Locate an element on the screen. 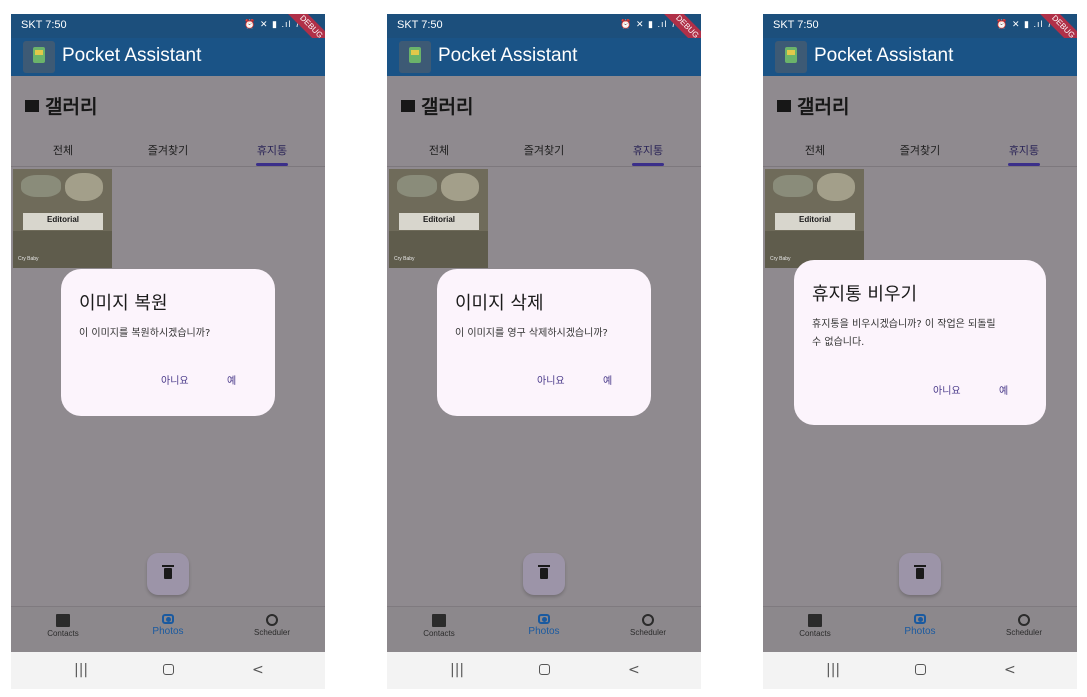 This screenshot has width=1087, height=697. dialog-title: 이미지 복원 is located at coordinates (123, 303).